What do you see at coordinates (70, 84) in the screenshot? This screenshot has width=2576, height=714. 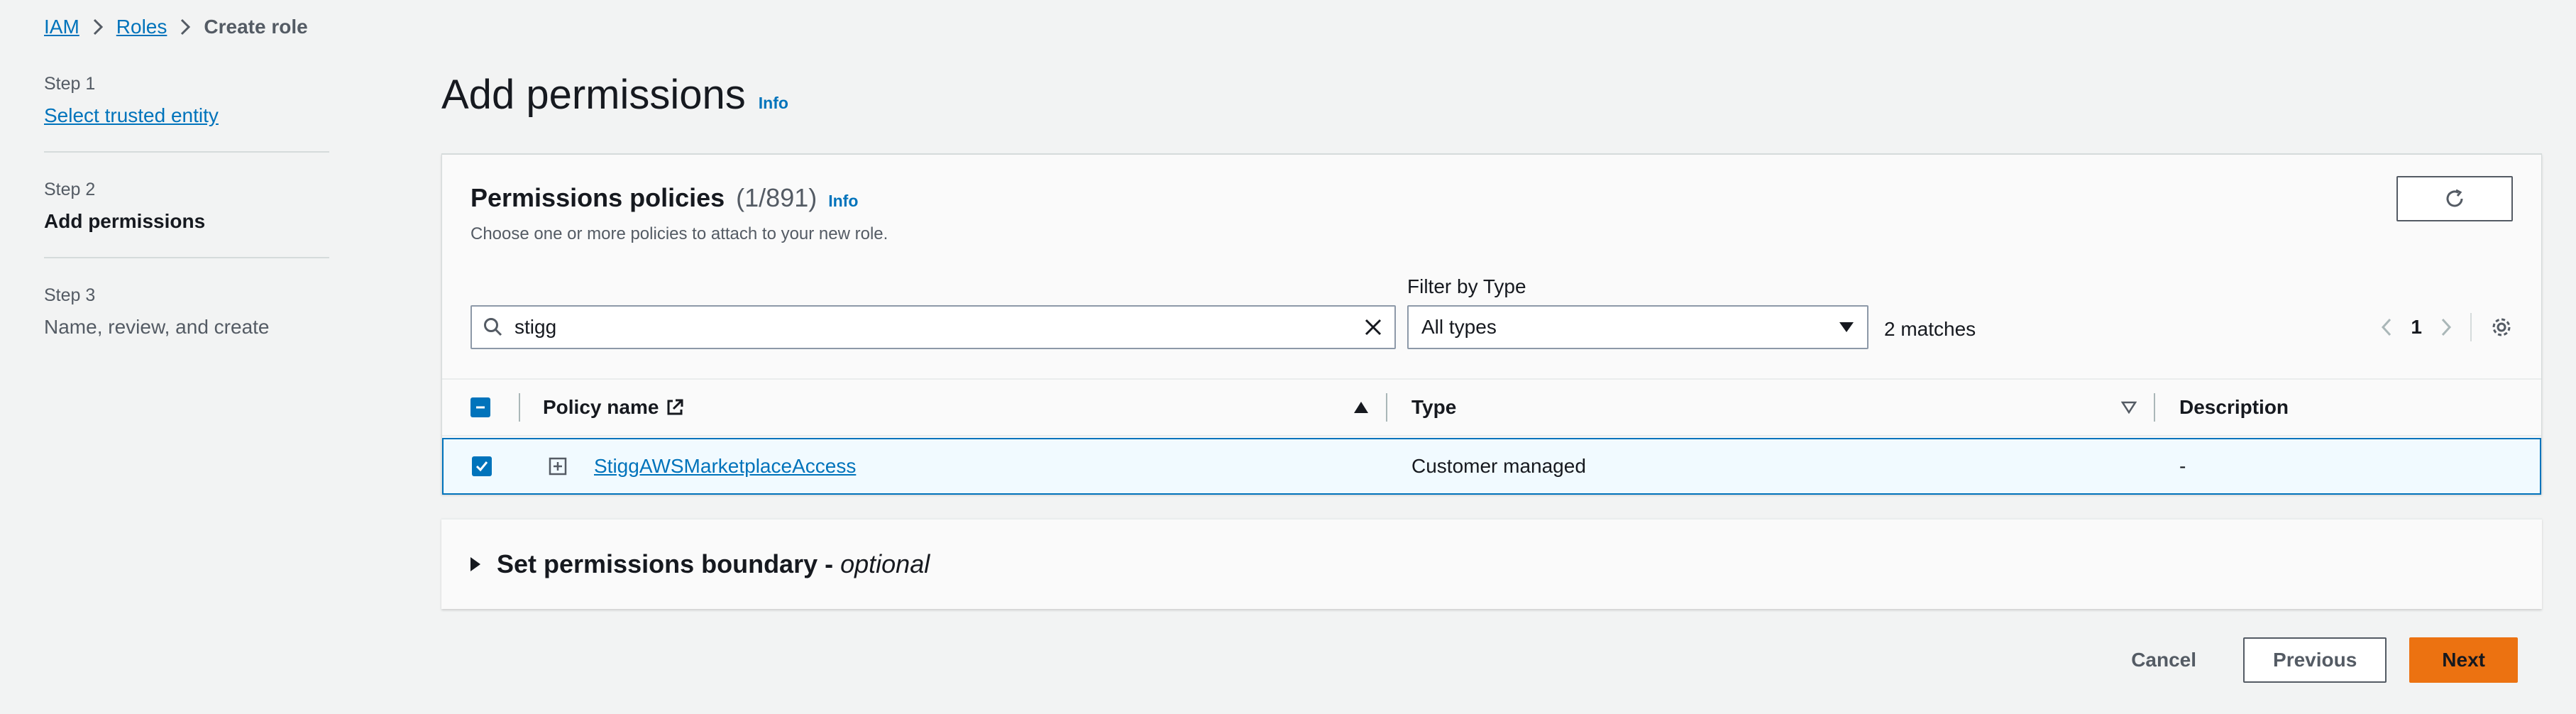 I see `step-number: Step 1` at bounding box center [70, 84].